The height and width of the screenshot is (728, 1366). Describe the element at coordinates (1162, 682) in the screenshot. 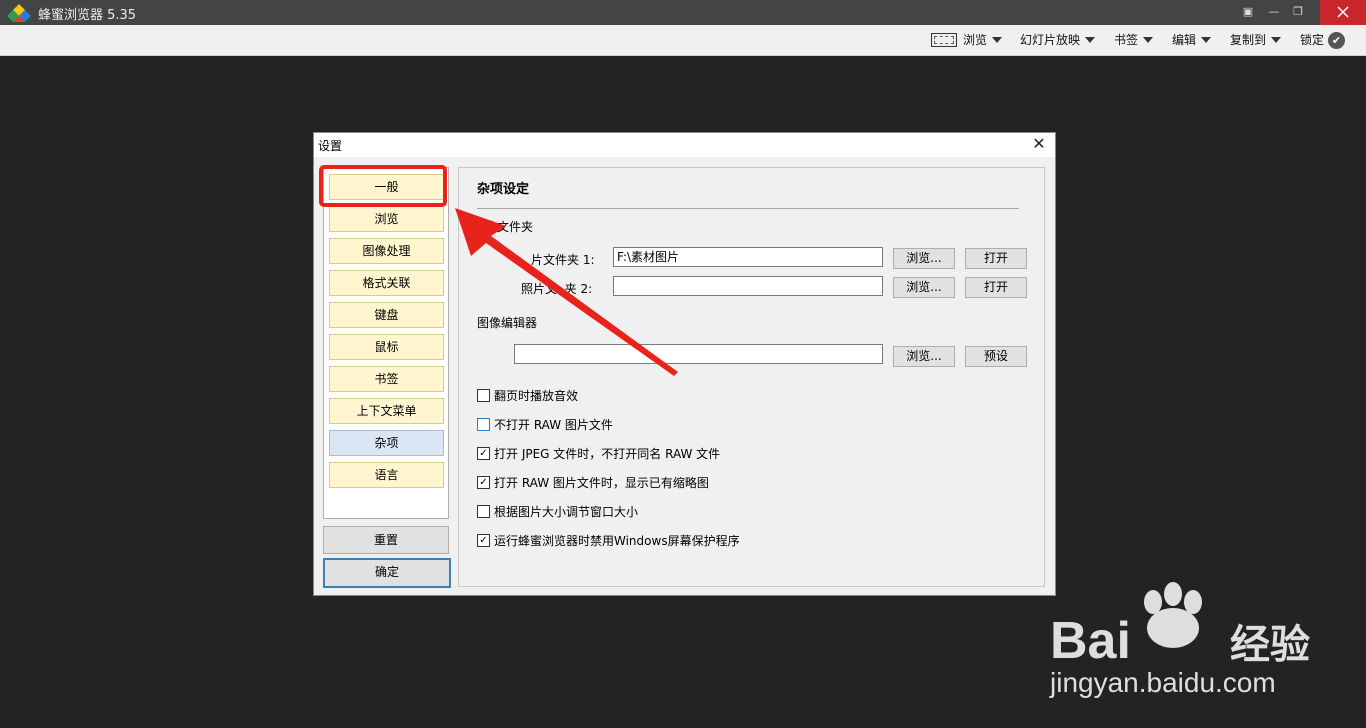

I see `watermark-url: jingyan.baidu.com` at that location.